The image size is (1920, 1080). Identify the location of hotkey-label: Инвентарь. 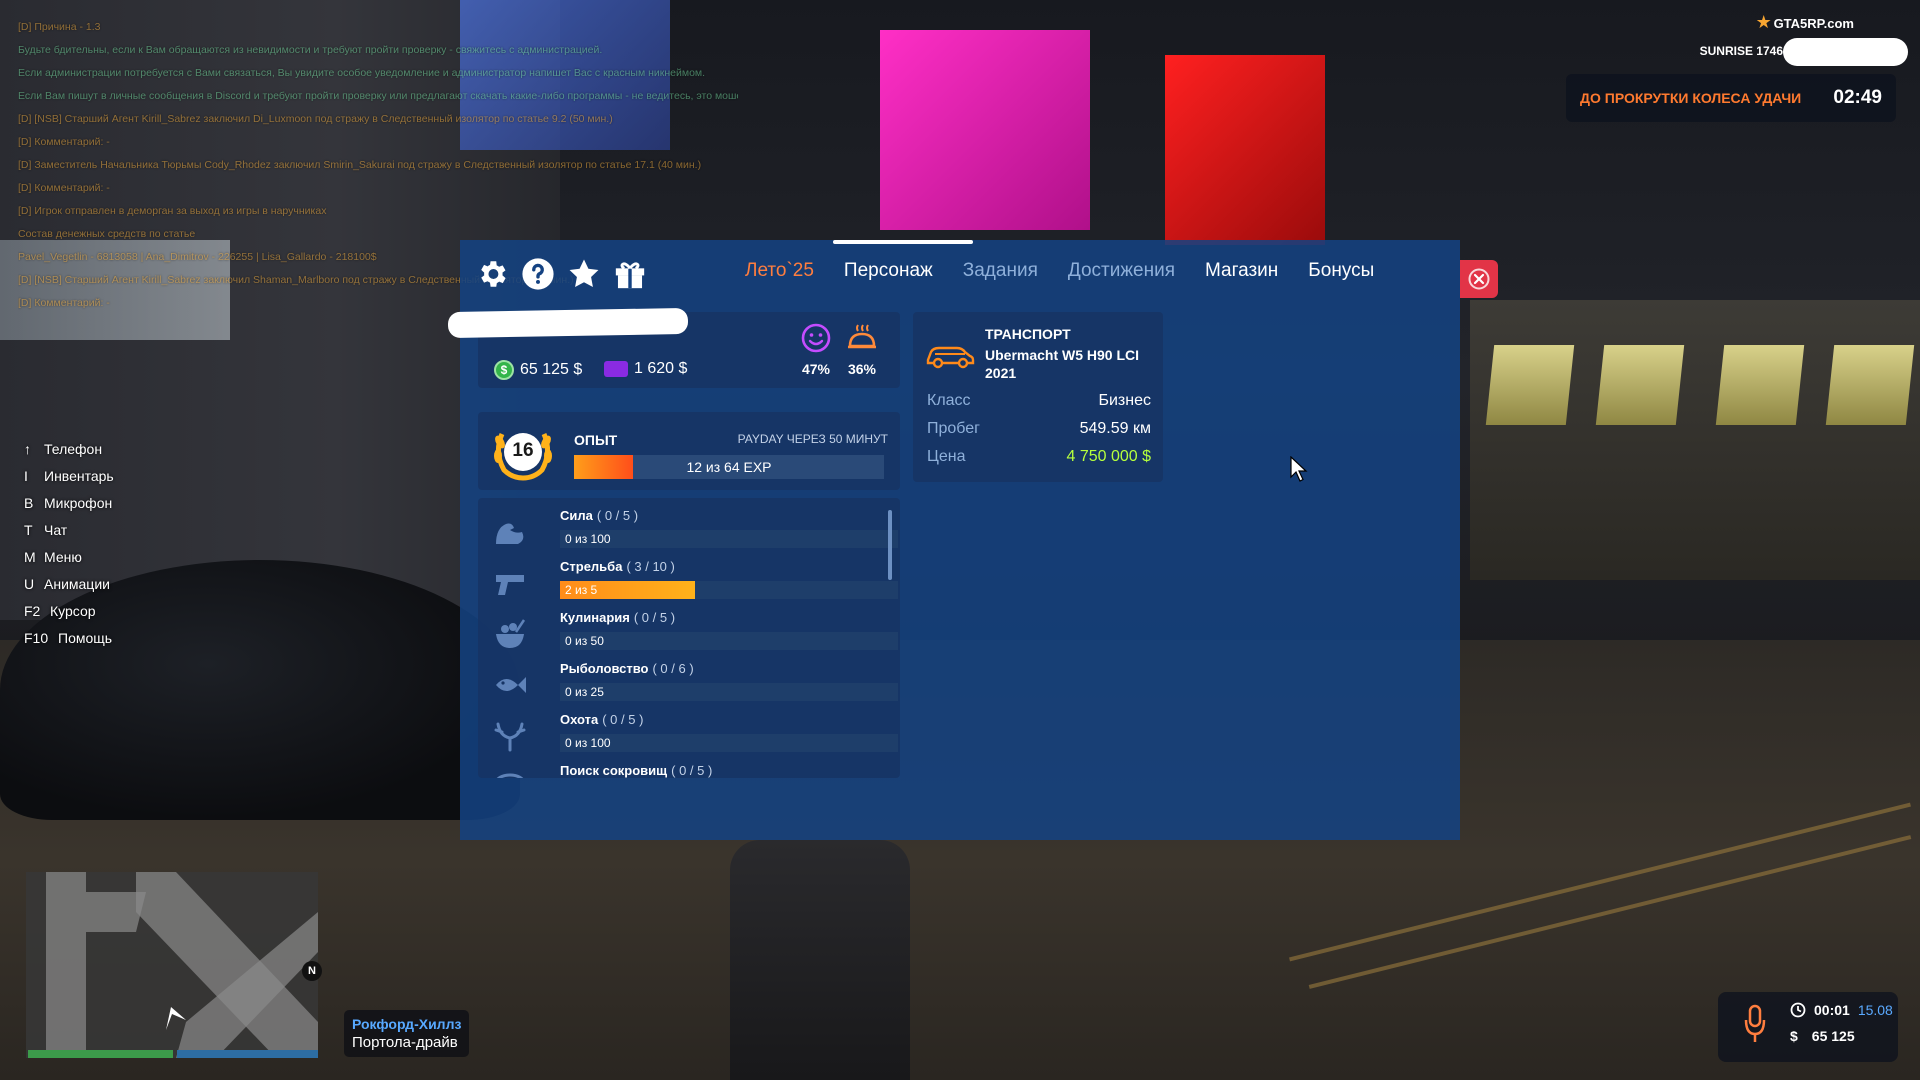
(79, 476).